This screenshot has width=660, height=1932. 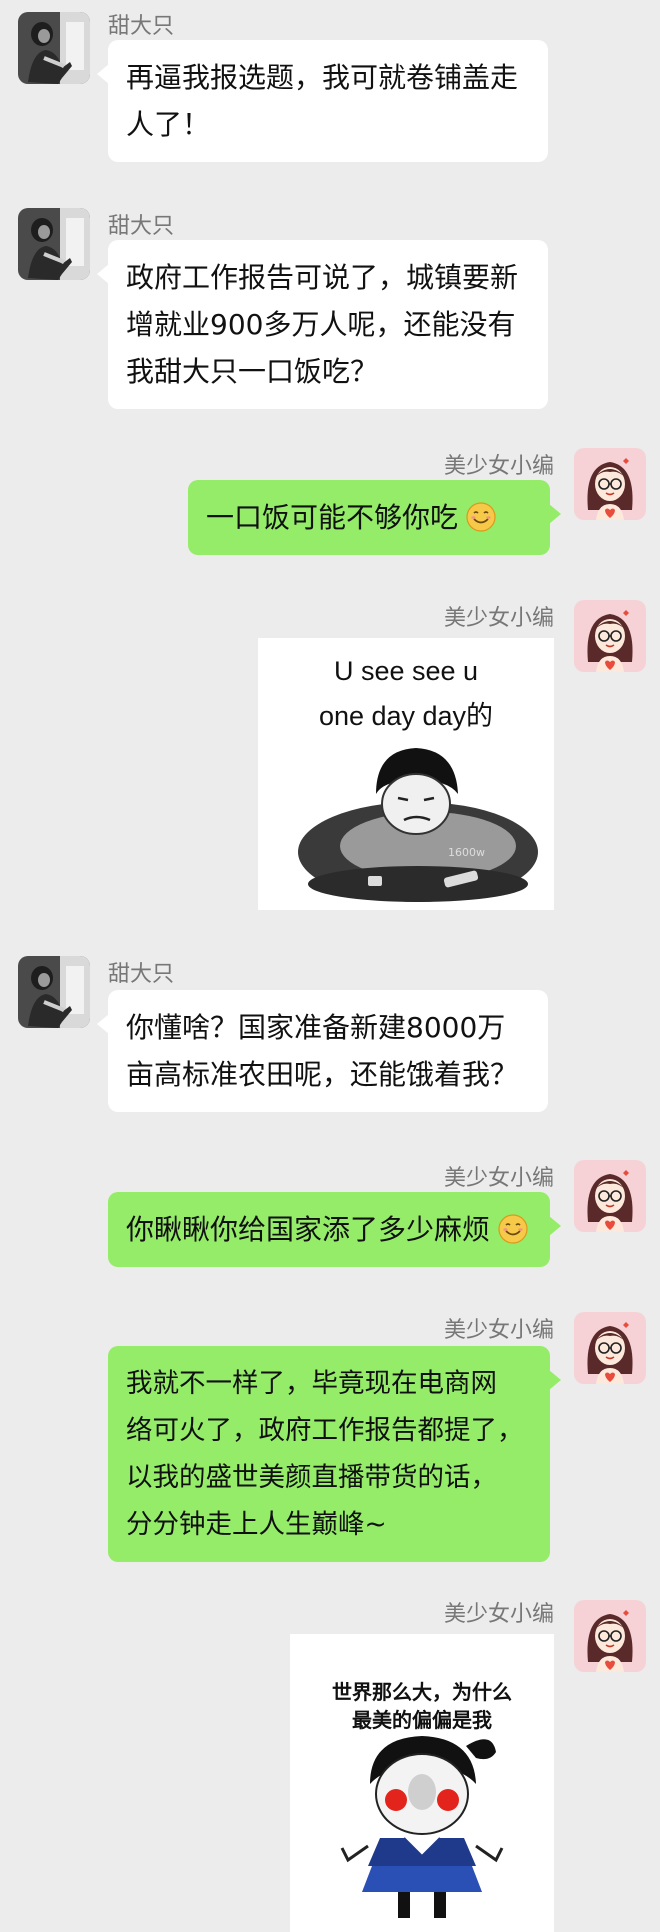 I want to click on sticker-character-icon, so click(x=422, y=1827).